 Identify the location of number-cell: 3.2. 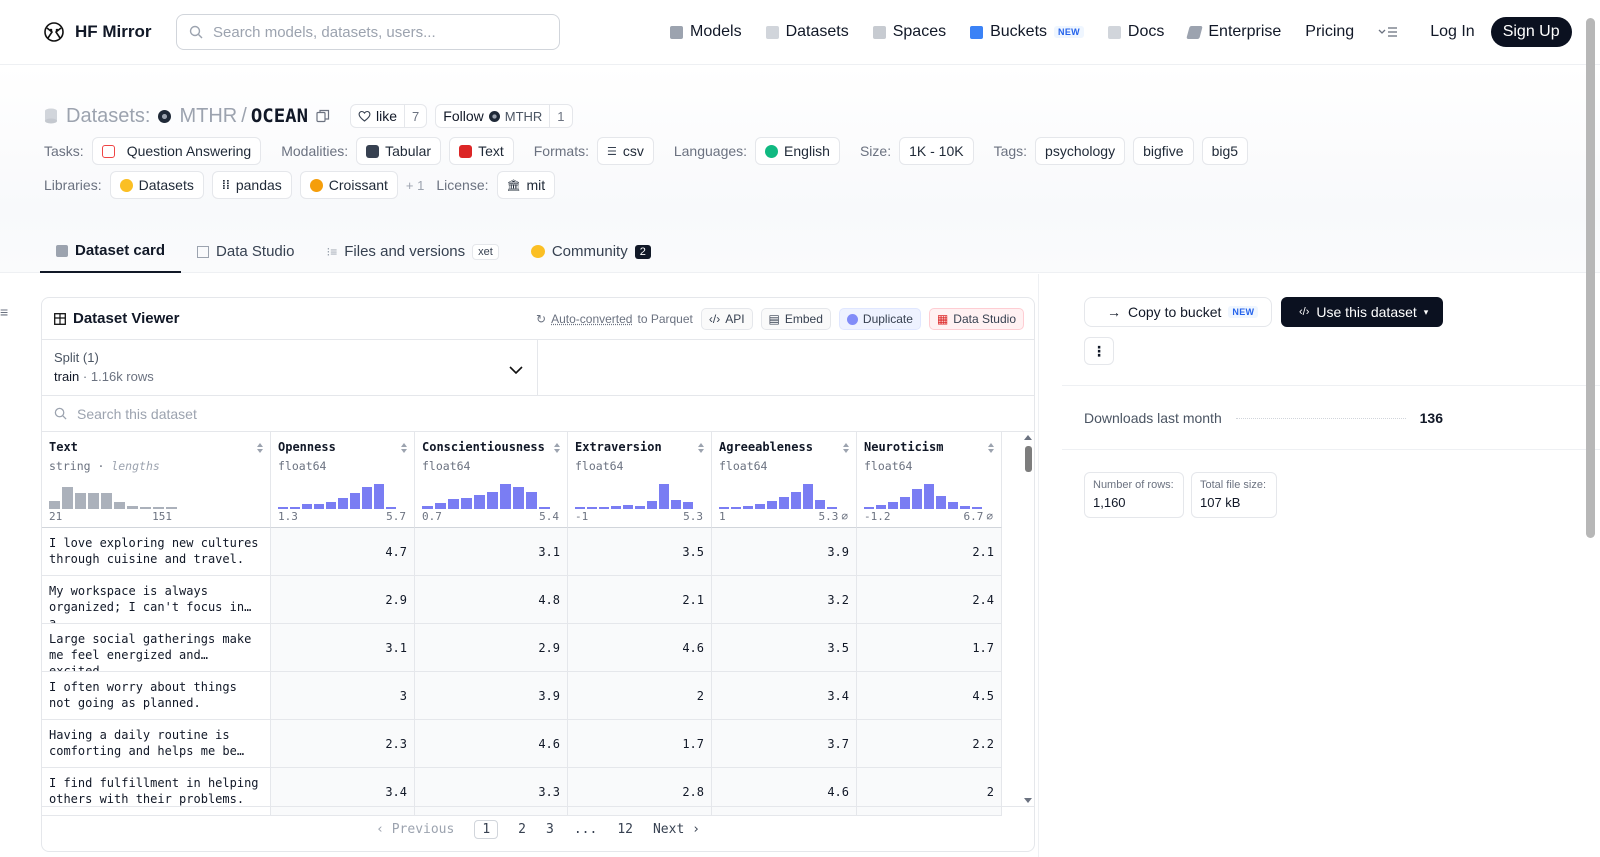
(784, 600).